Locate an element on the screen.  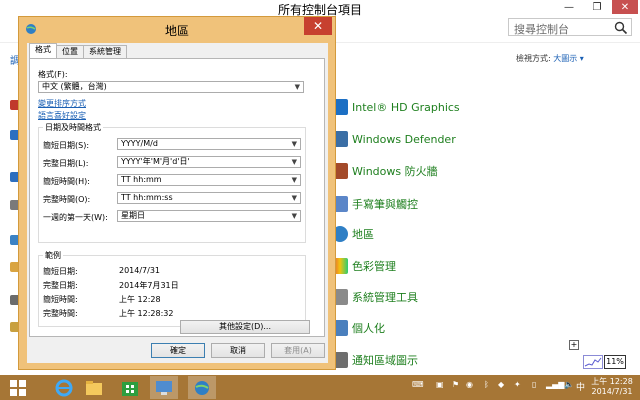
minimize-icon: — is located at coordinates (569, 7).